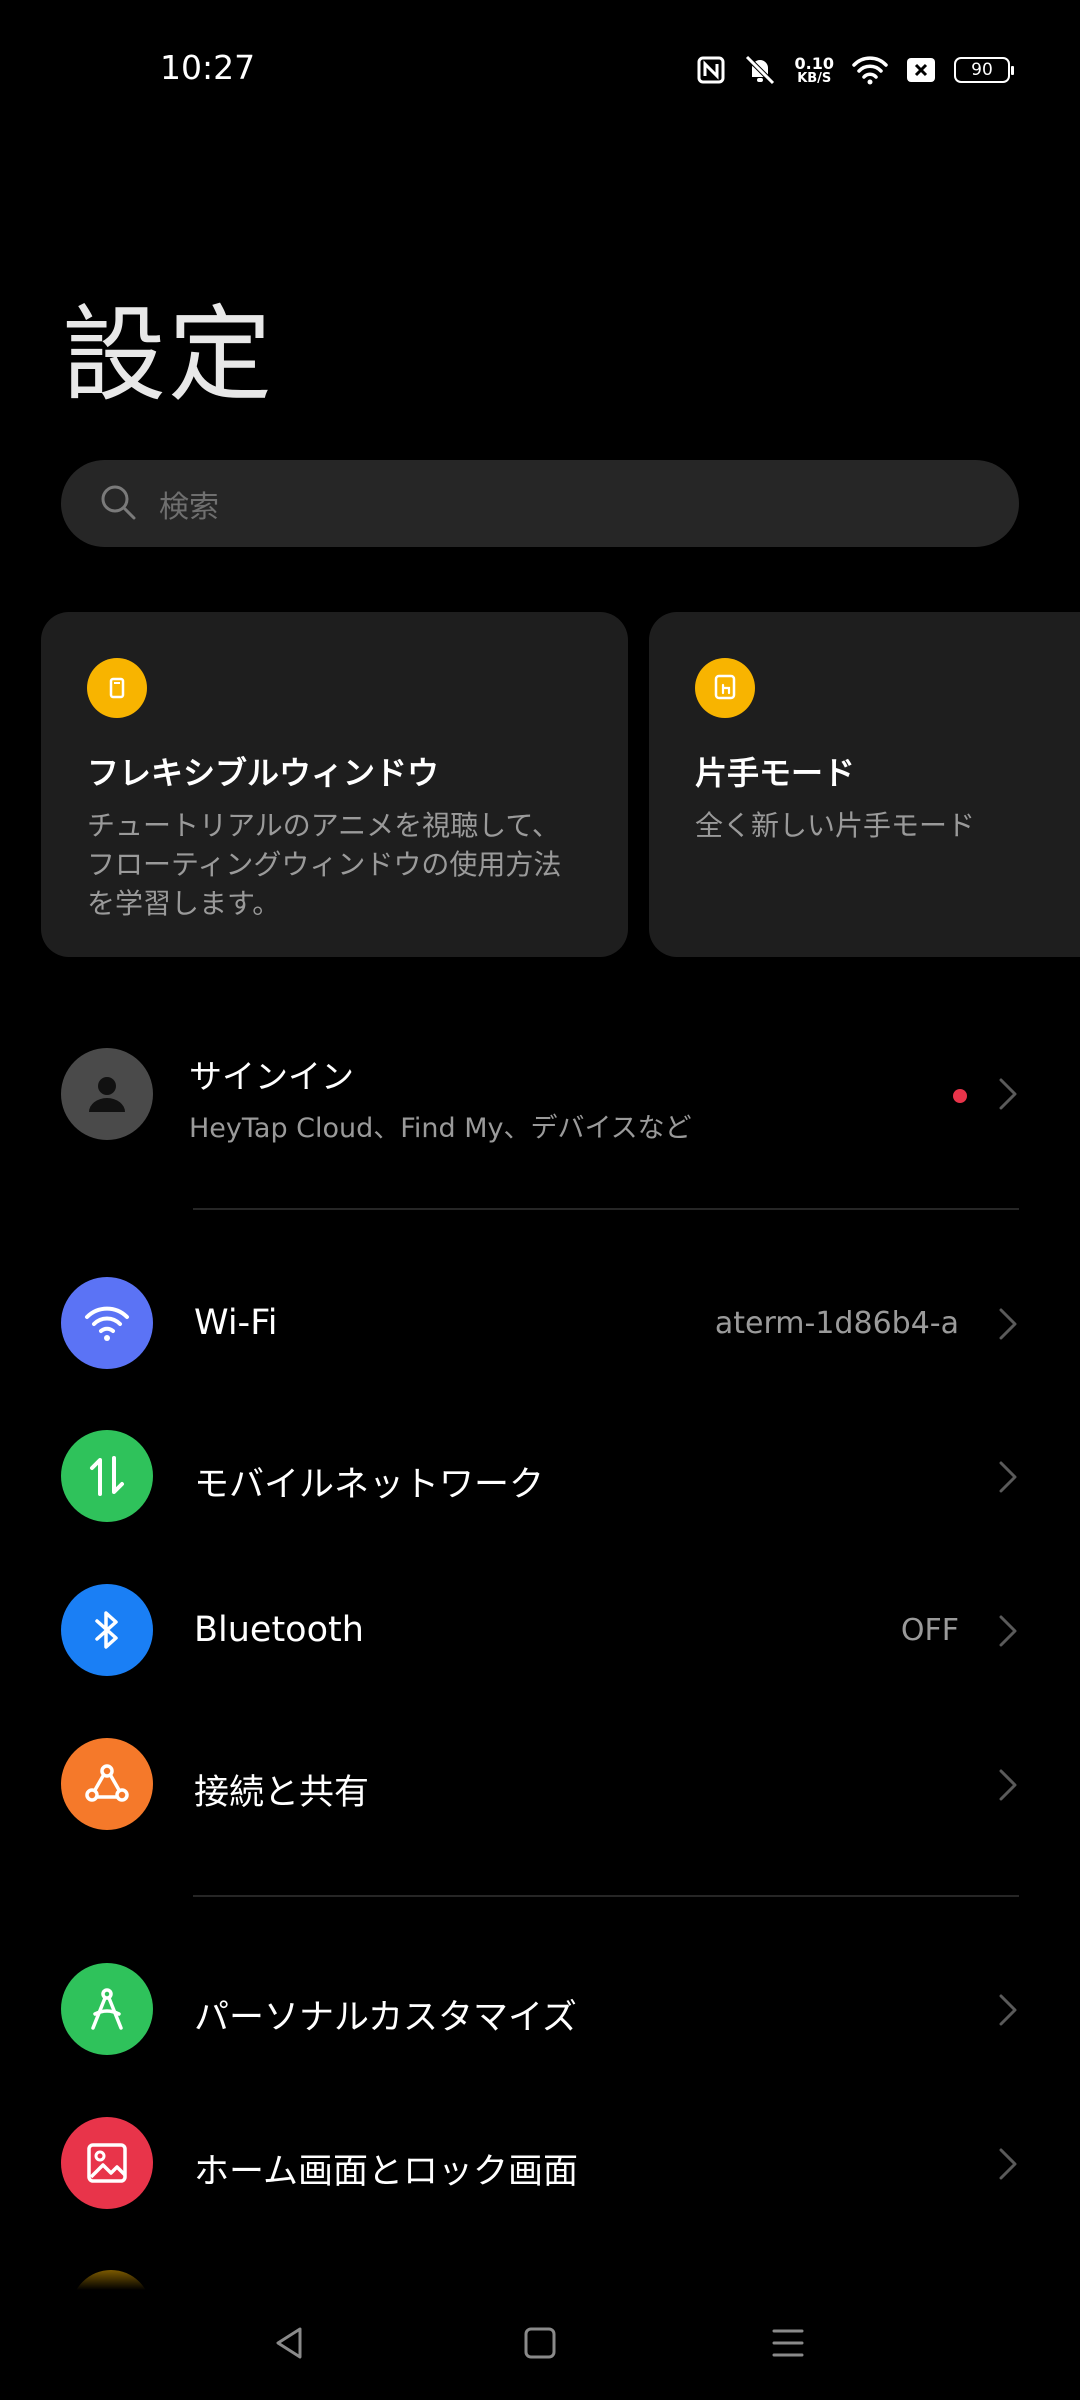  What do you see at coordinates (540, 503) in the screenshot?
I see `search-bar: 検索` at bounding box center [540, 503].